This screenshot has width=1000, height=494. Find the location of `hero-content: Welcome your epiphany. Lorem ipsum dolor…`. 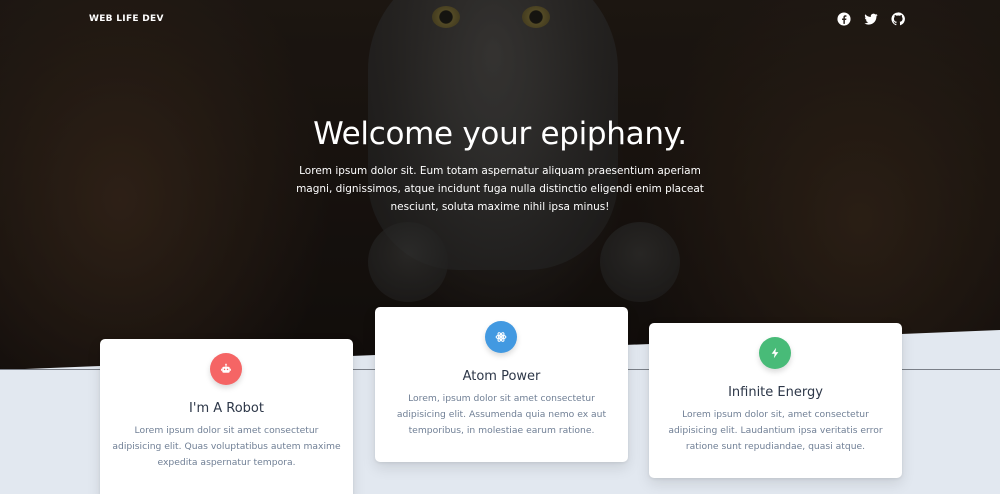

hero-content: Welcome your epiphany. Lorem ipsum dolor… is located at coordinates (500, 164).